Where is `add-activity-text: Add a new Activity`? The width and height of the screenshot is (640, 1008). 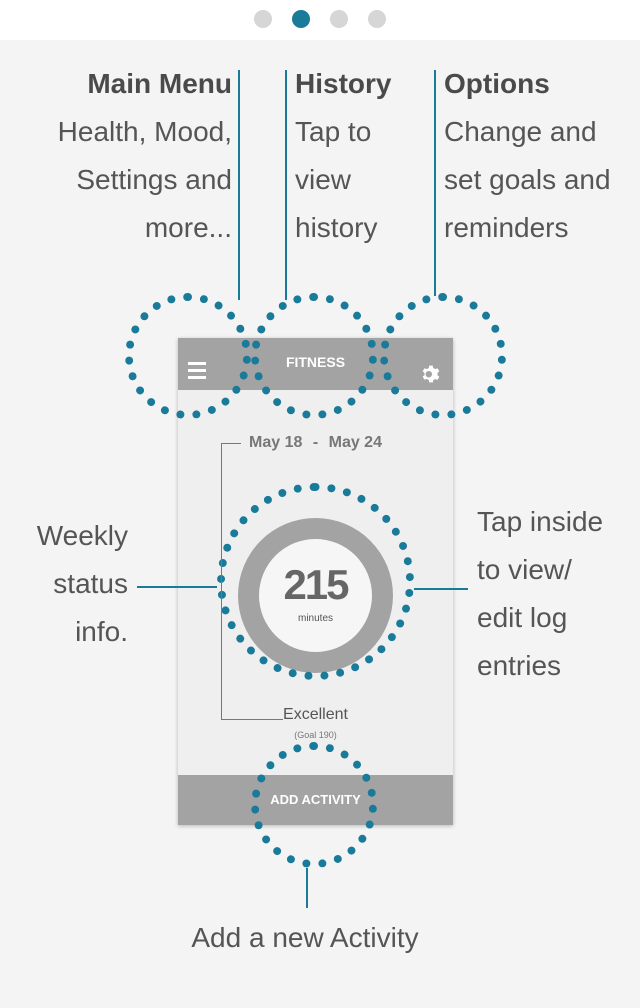
add-activity-text: Add a new Activity is located at coordinates (305, 937).